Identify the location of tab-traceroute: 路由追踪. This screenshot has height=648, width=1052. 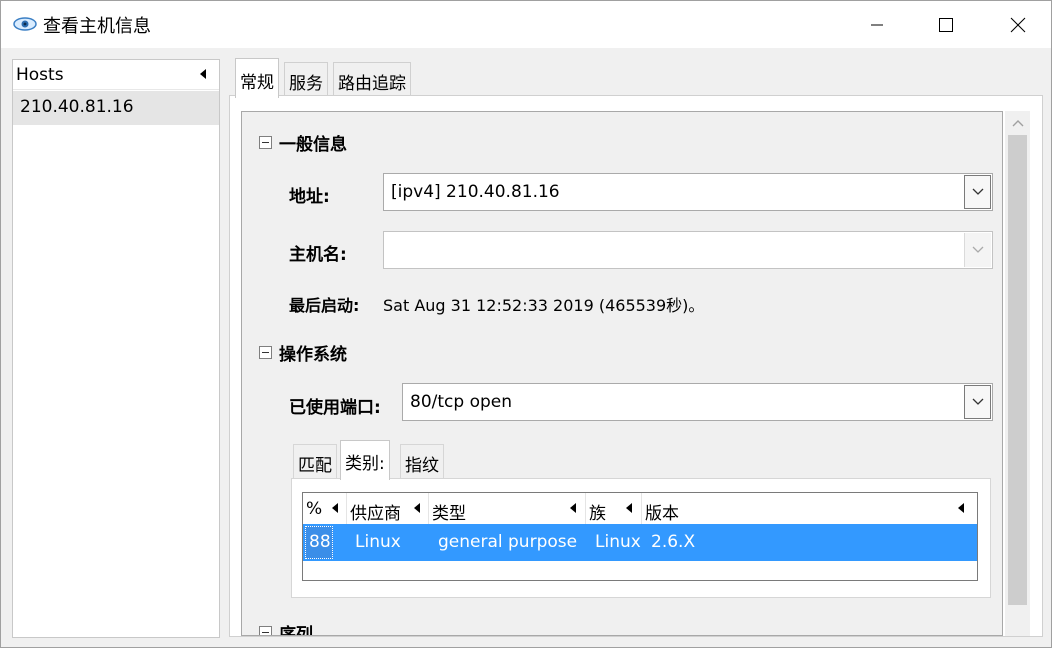
(372, 79).